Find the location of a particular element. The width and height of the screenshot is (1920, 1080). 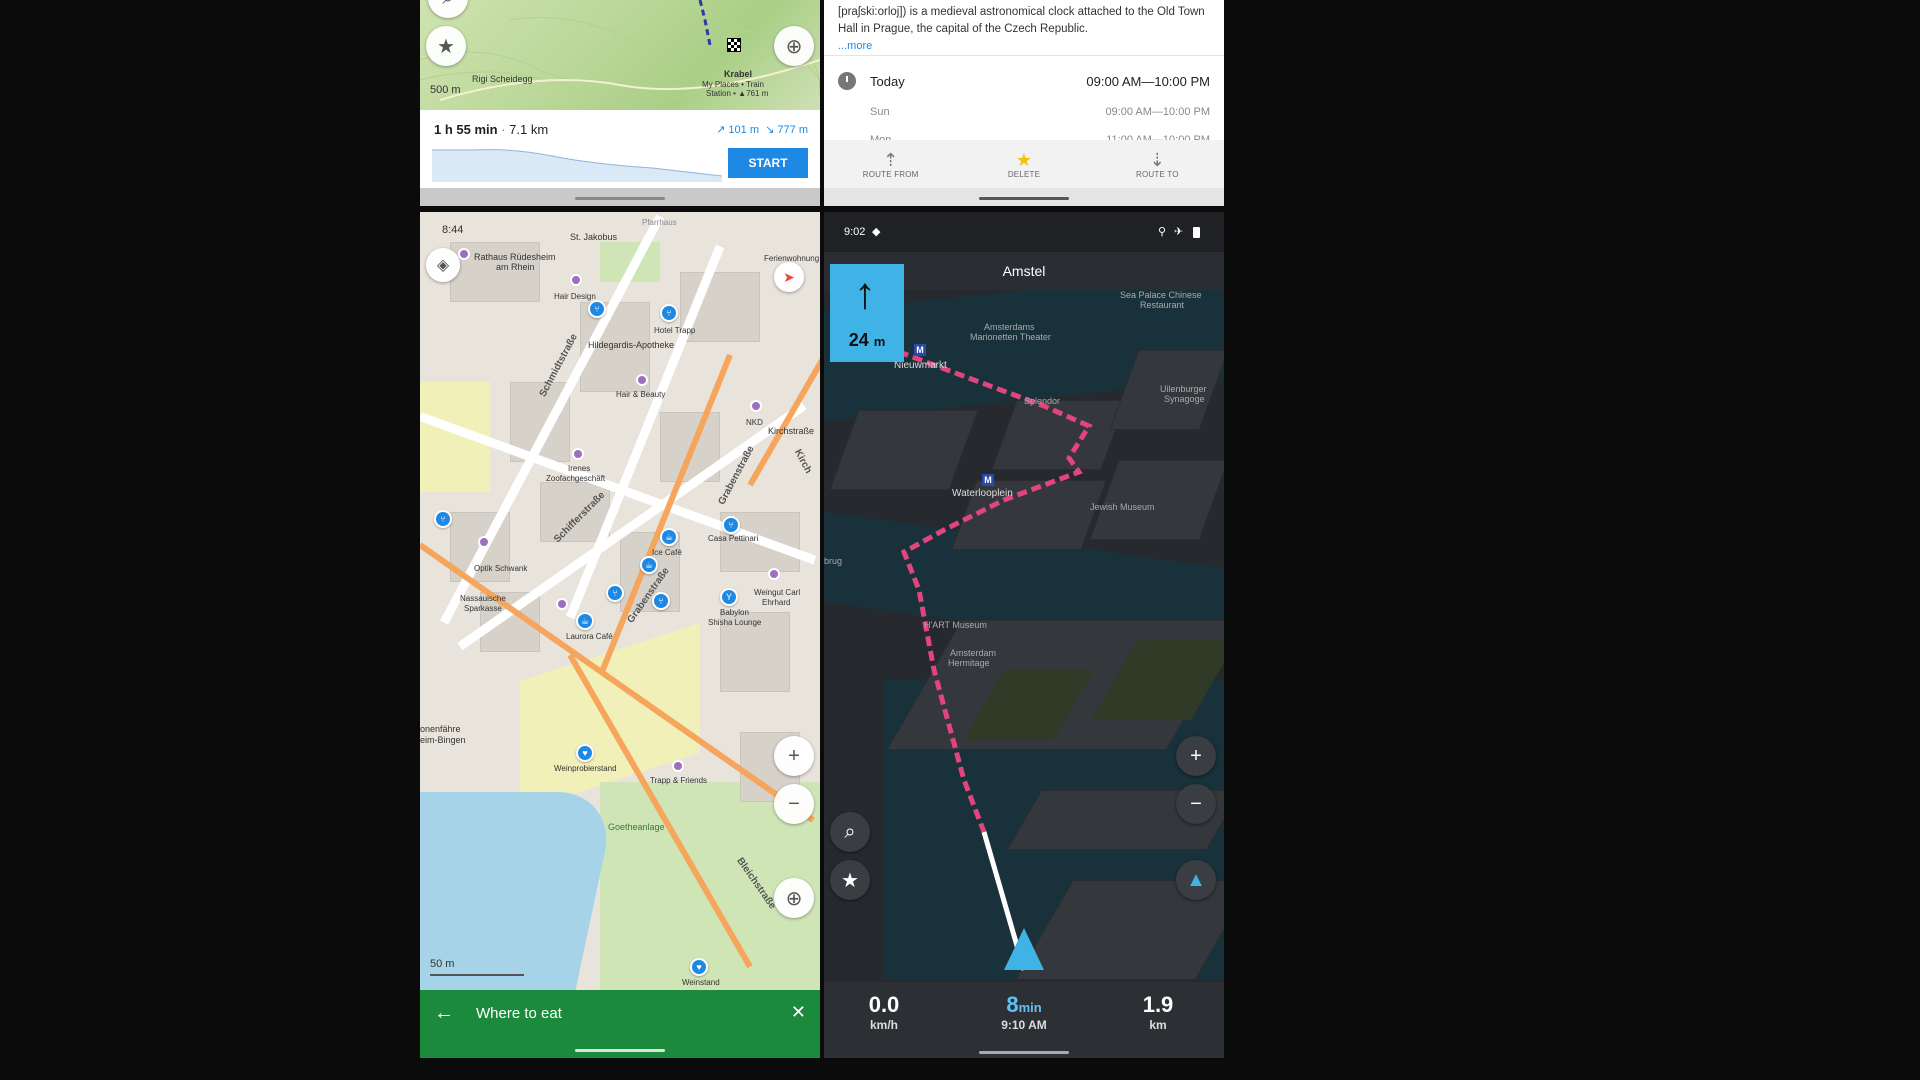

eta-metric: 8min 9:10 AM is located at coordinates (1024, 1012).